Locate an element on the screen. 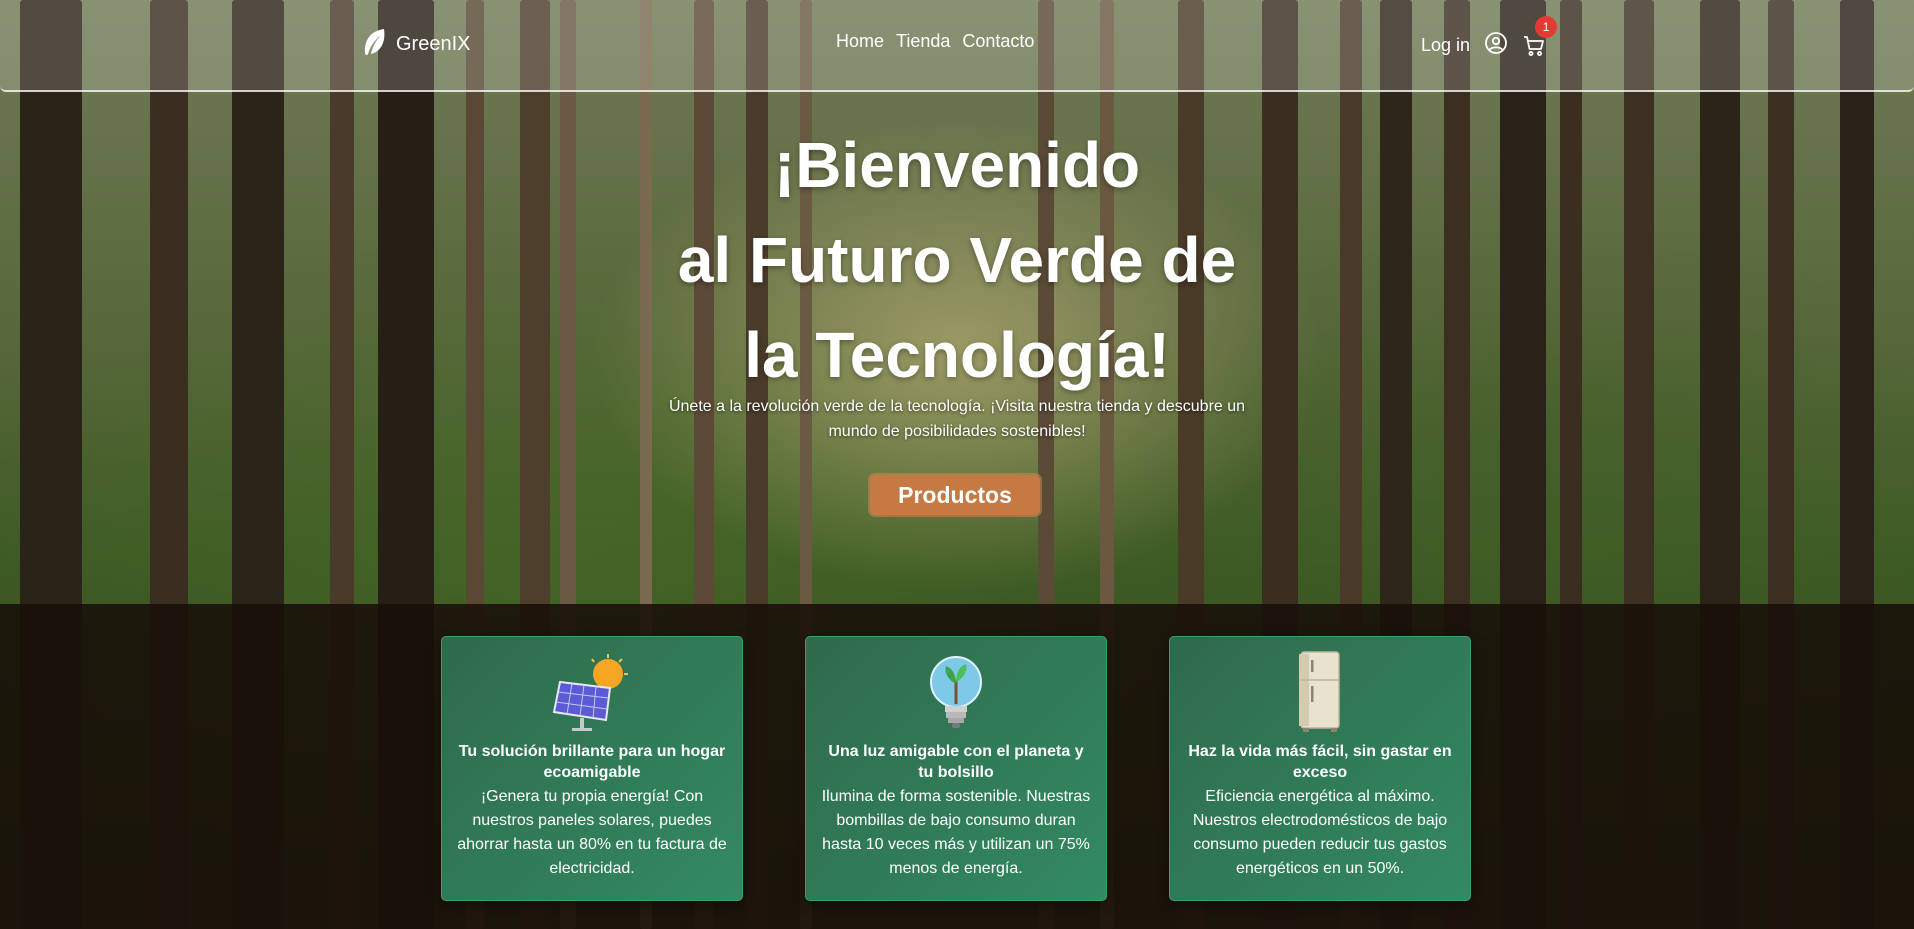  eco-bulb-icon is located at coordinates (956, 696).